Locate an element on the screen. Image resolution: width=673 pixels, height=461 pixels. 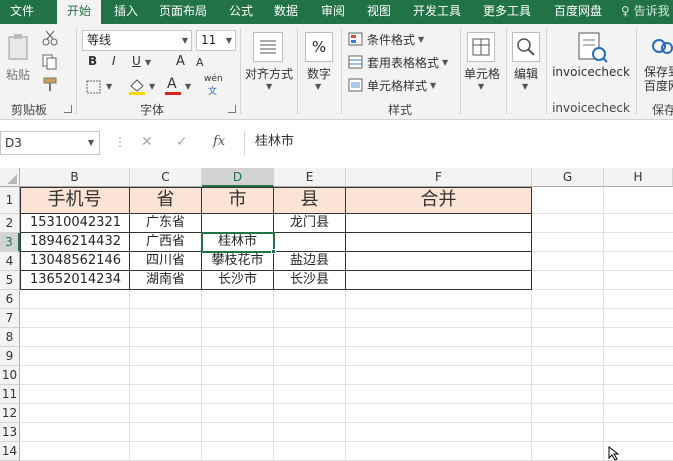
select-all-corner is located at coordinates (10, 177).